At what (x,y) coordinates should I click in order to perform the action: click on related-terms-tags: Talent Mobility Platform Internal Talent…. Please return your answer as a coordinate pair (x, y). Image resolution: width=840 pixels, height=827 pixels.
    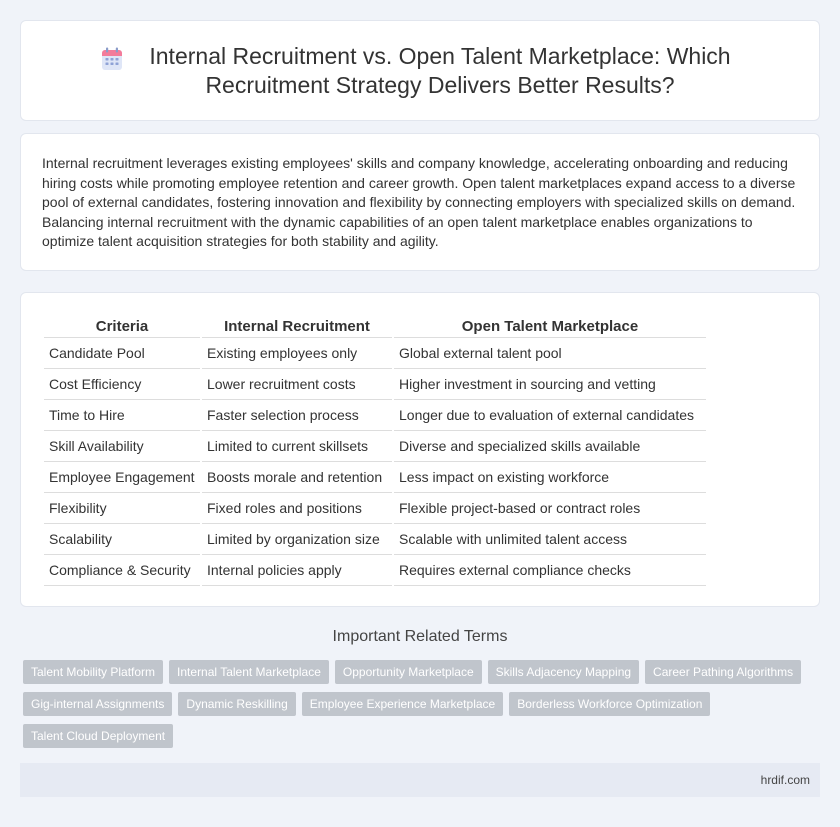
    Looking at the image, I should click on (423, 704).